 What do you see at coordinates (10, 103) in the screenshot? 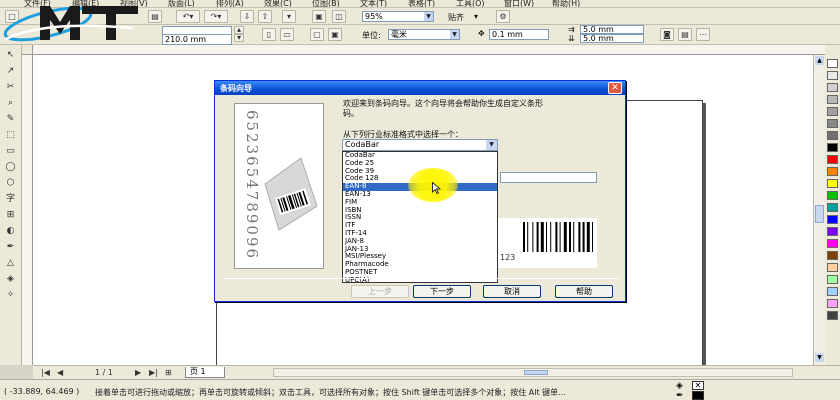
I see `zoom-tool-icon: ⌕` at bounding box center [10, 103].